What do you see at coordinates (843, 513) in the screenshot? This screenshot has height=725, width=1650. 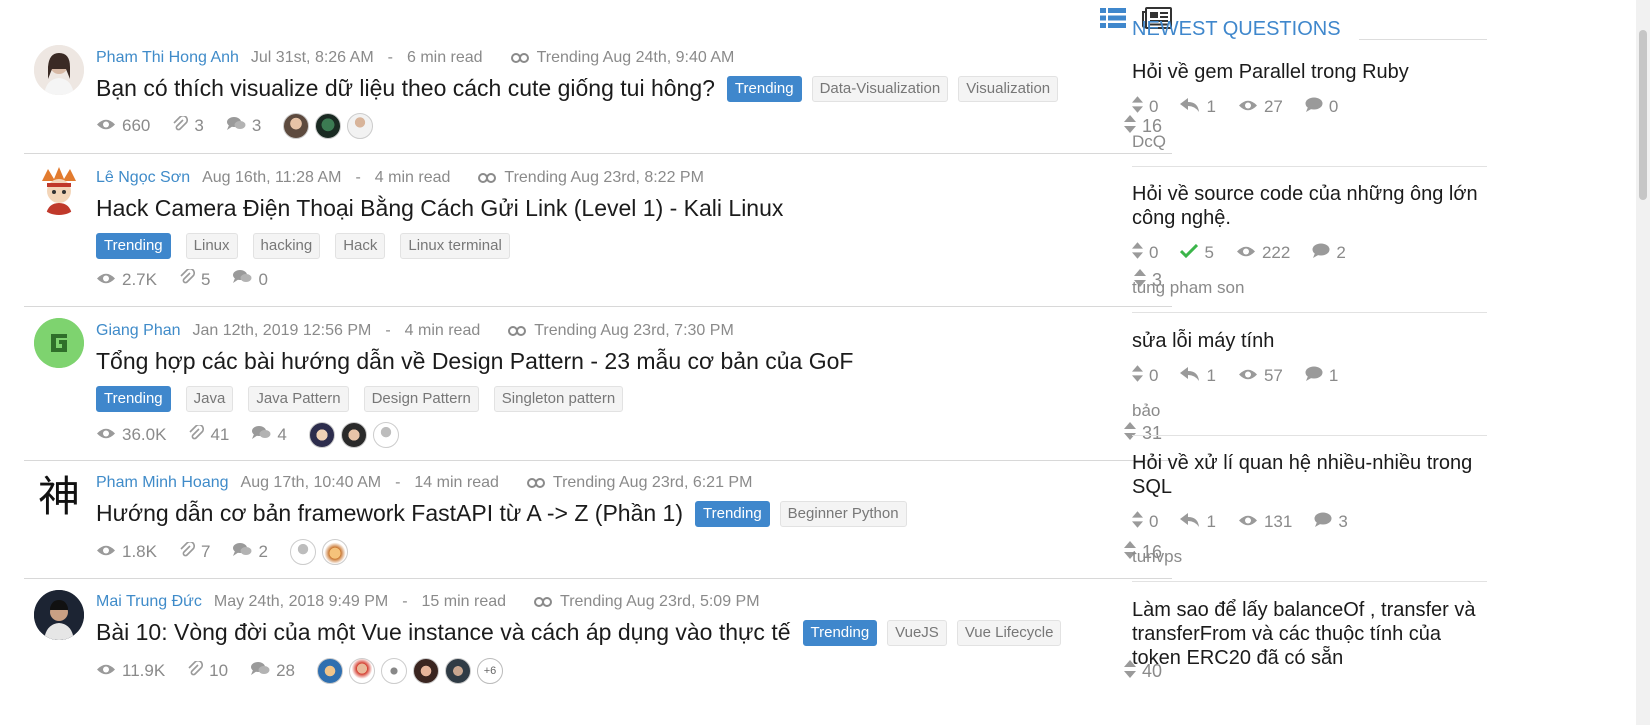 I see `tag: Beginner Python` at bounding box center [843, 513].